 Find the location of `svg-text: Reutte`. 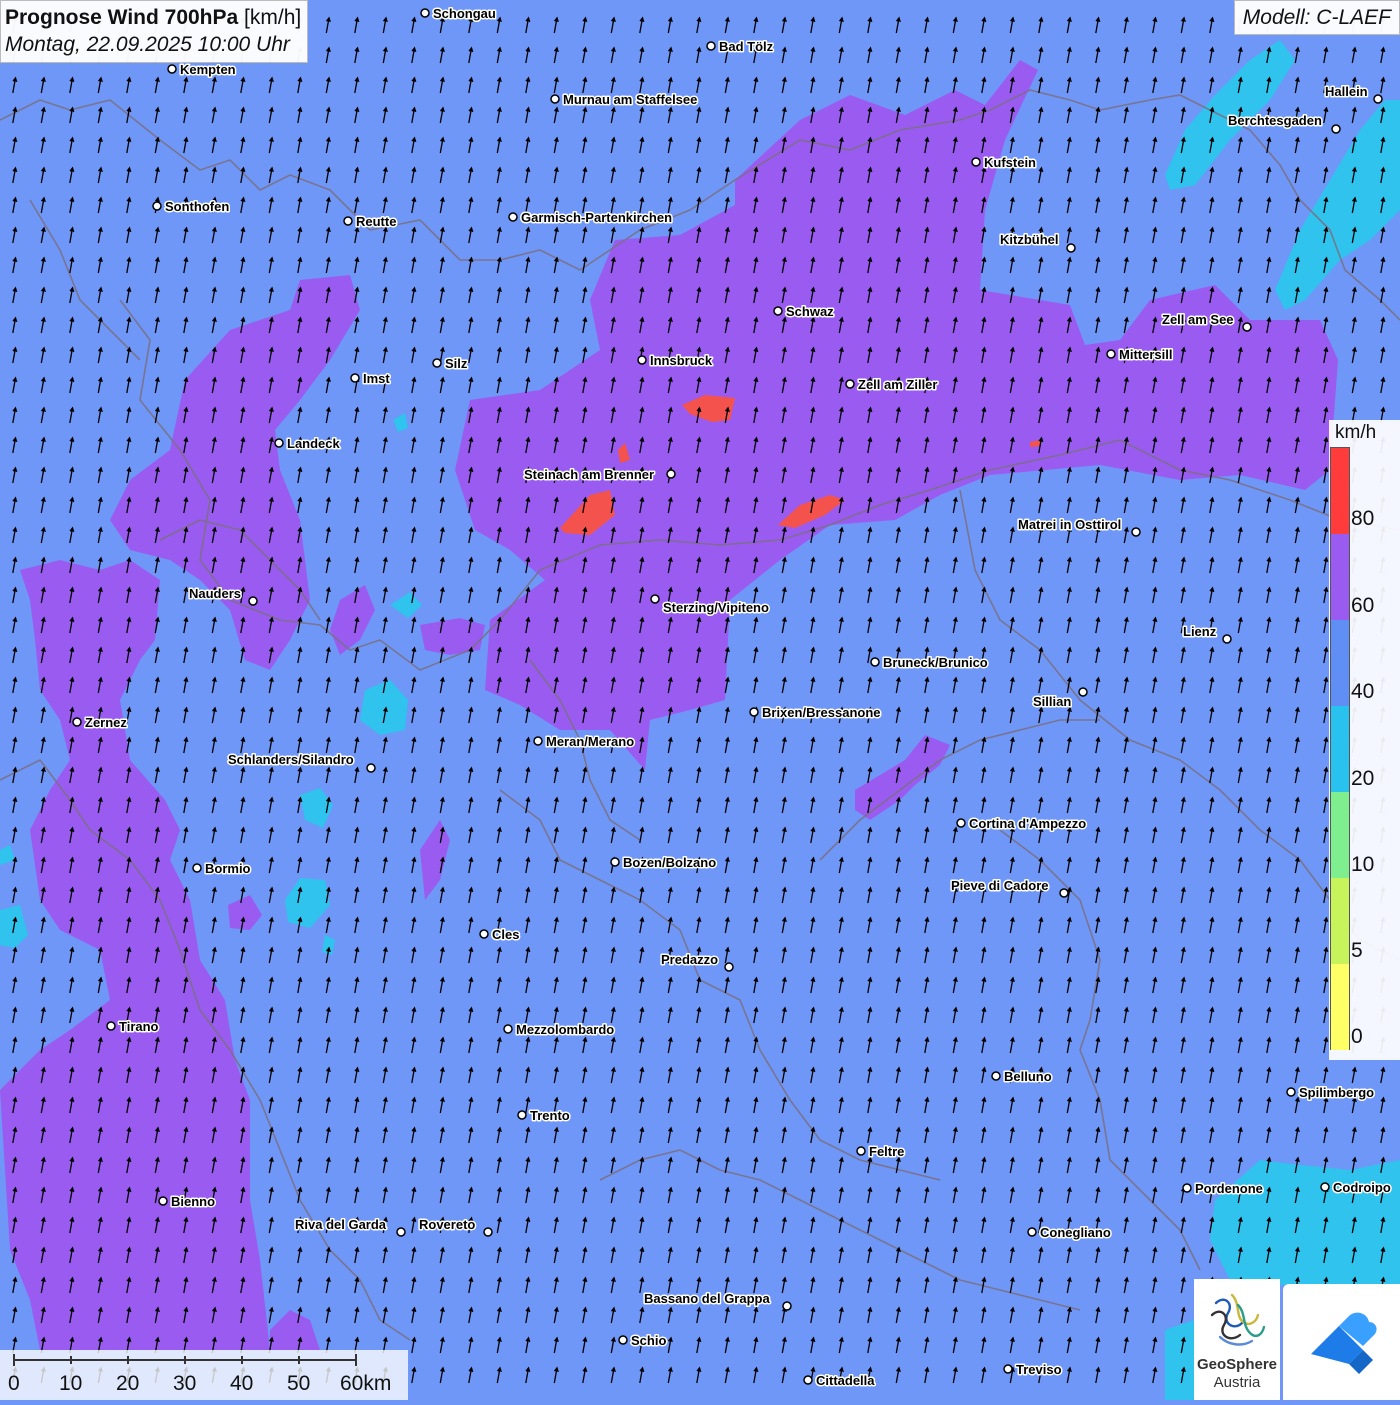

svg-text: Reutte is located at coordinates (376, 221).